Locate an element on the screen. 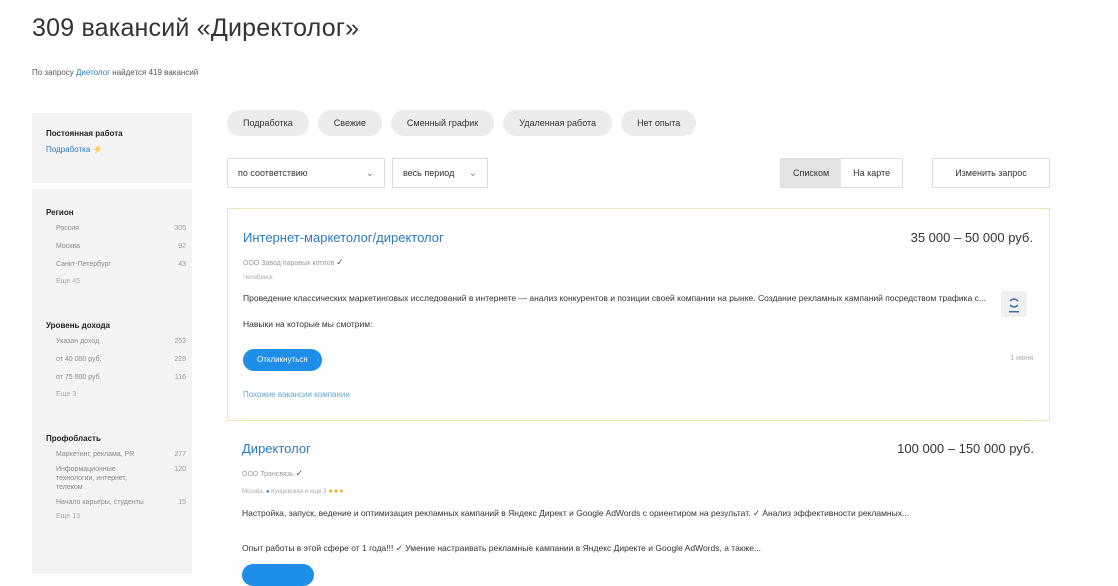 This screenshot has width=1118, height=586. chip-no-experience: Нет опыта is located at coordinates (659, 123).